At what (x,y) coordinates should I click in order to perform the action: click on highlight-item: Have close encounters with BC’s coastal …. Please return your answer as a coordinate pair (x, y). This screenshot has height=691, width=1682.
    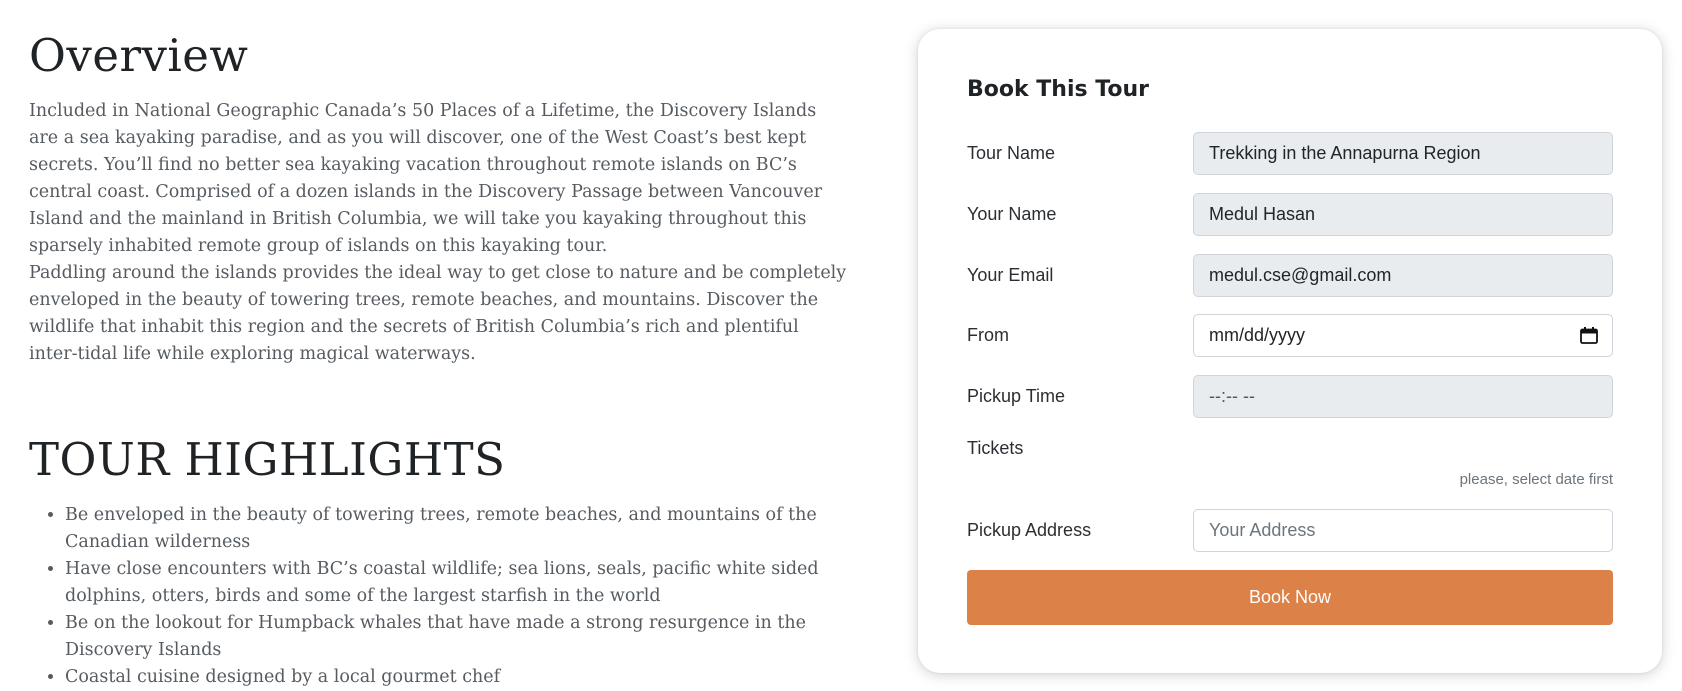
    Looking at the image, I should click on (457, 583).